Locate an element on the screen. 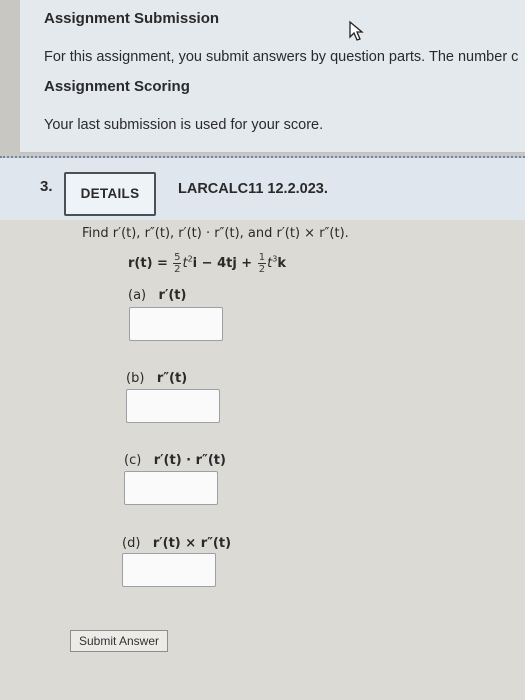  part-b-label: (b) r″(t) is located at coordinates (156, 378).